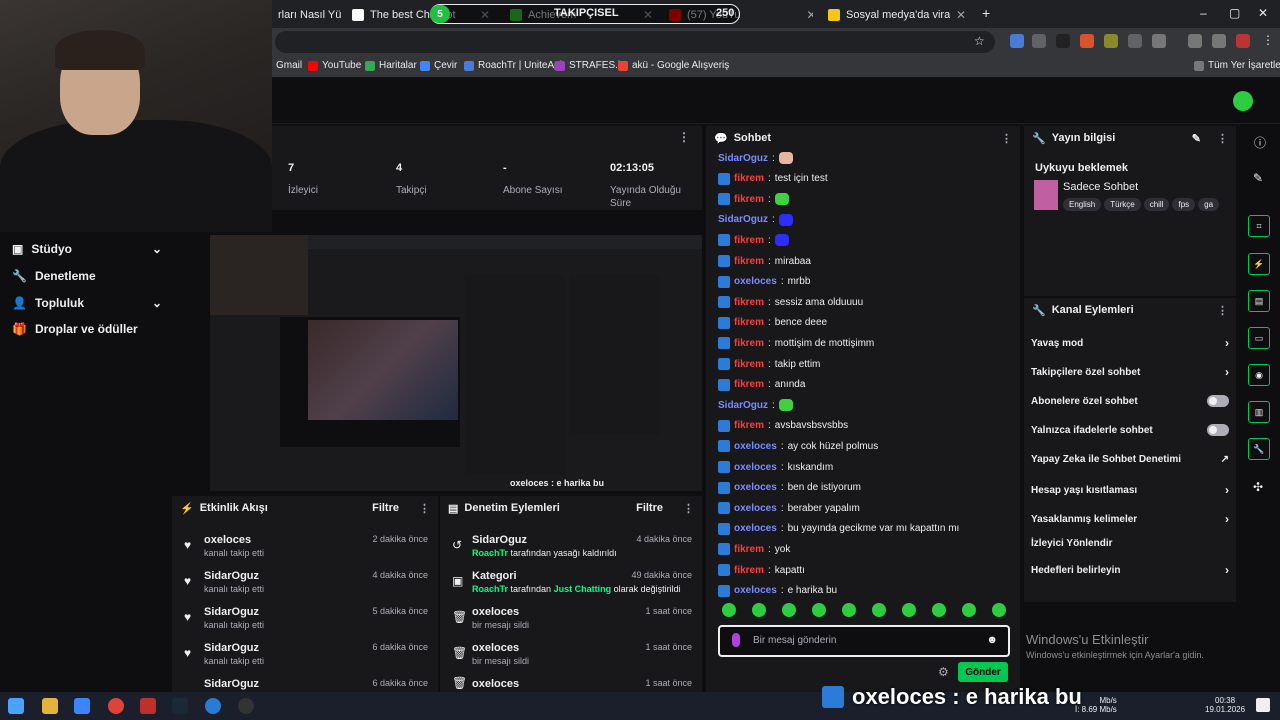  What do you see at coordinates (1130, 430) in the screenshot?
I see `action-emote-only: Yalnızca ifadelerle sohbet` at bounding box center [1130, 430].